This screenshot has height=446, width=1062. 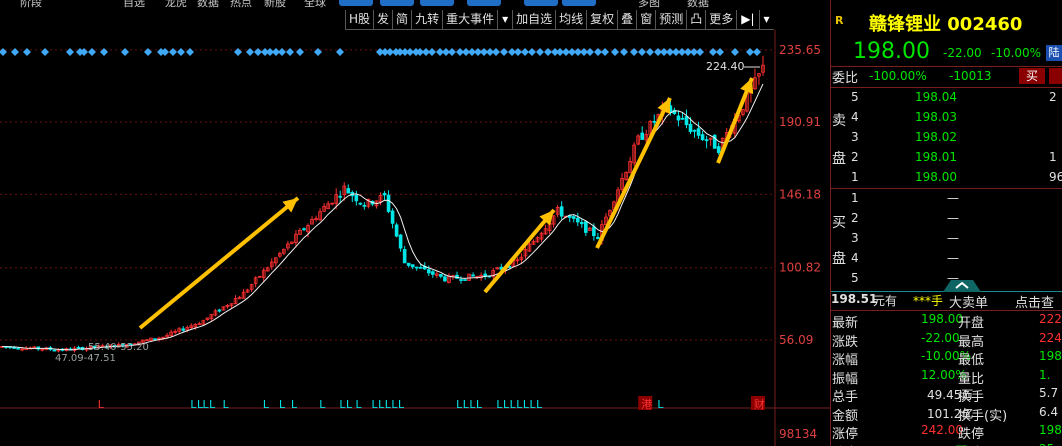 I want to click on top-menu-item: 热点, so click(x=241, y=4).